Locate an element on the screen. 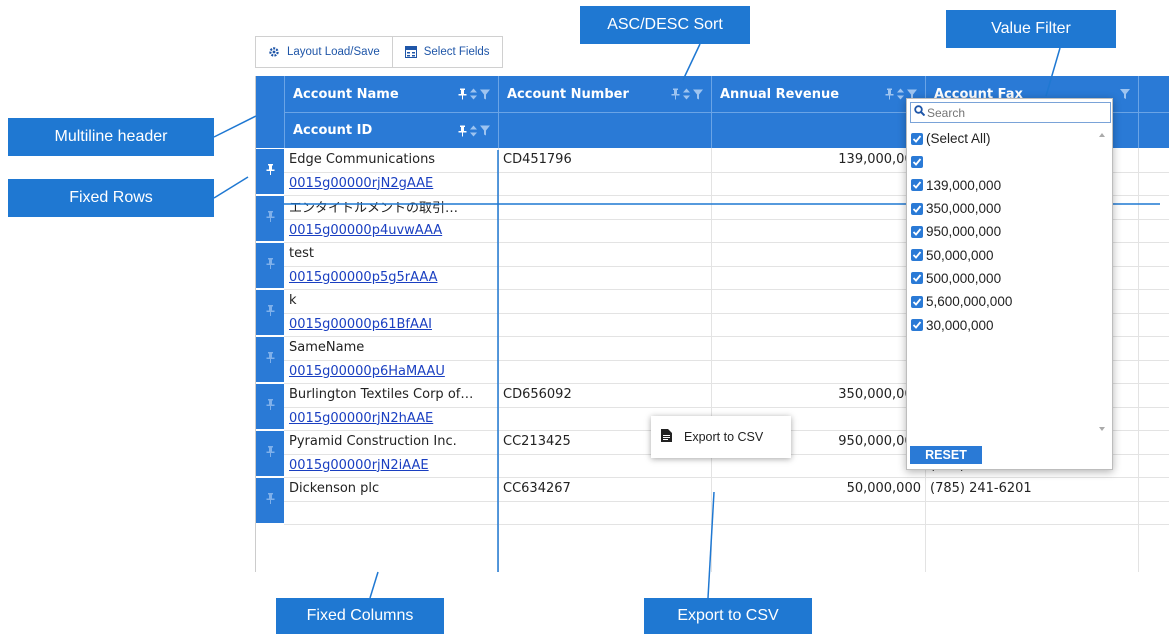 This screenshot has height=634, width=1169. callout-fixed-columns: Fixed Columns is located at coordinates (360, 616).